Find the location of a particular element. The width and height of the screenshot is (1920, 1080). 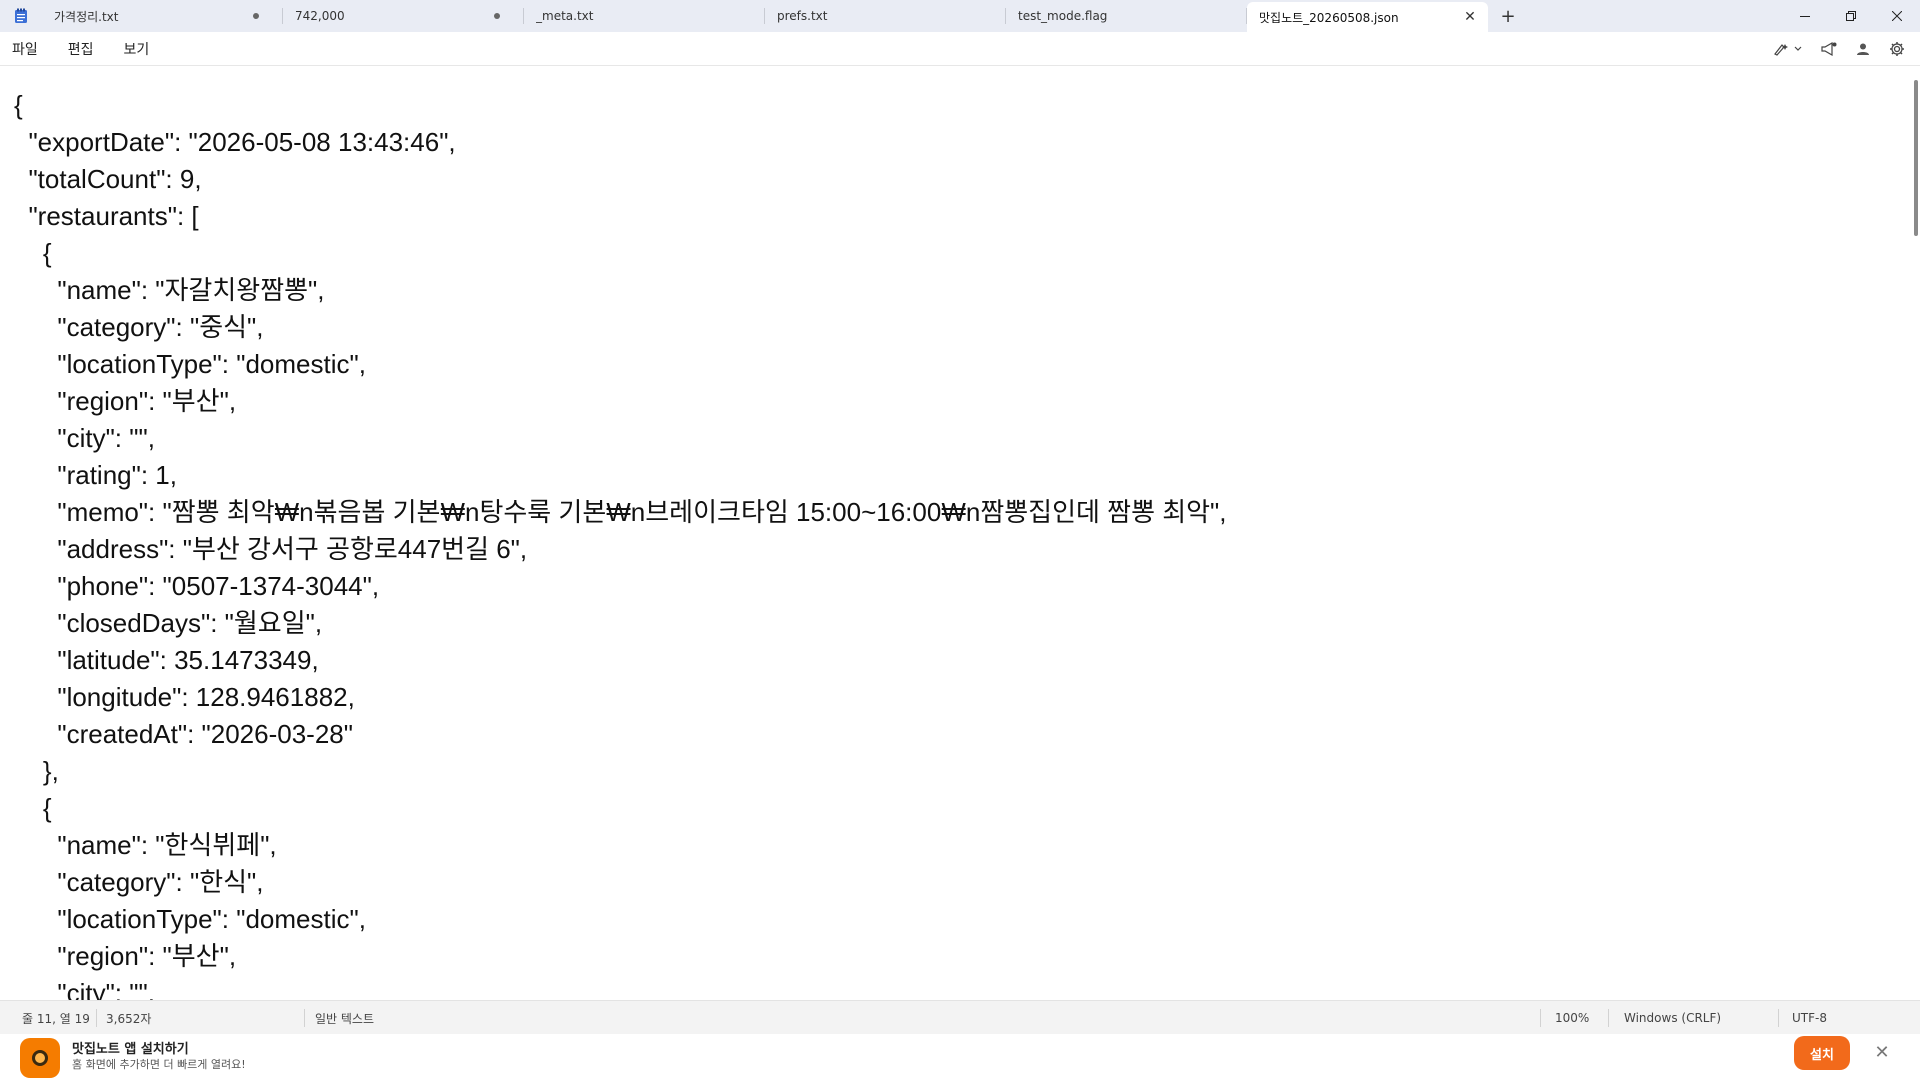

notepad-app-icon is located at coordinates (21, 16).